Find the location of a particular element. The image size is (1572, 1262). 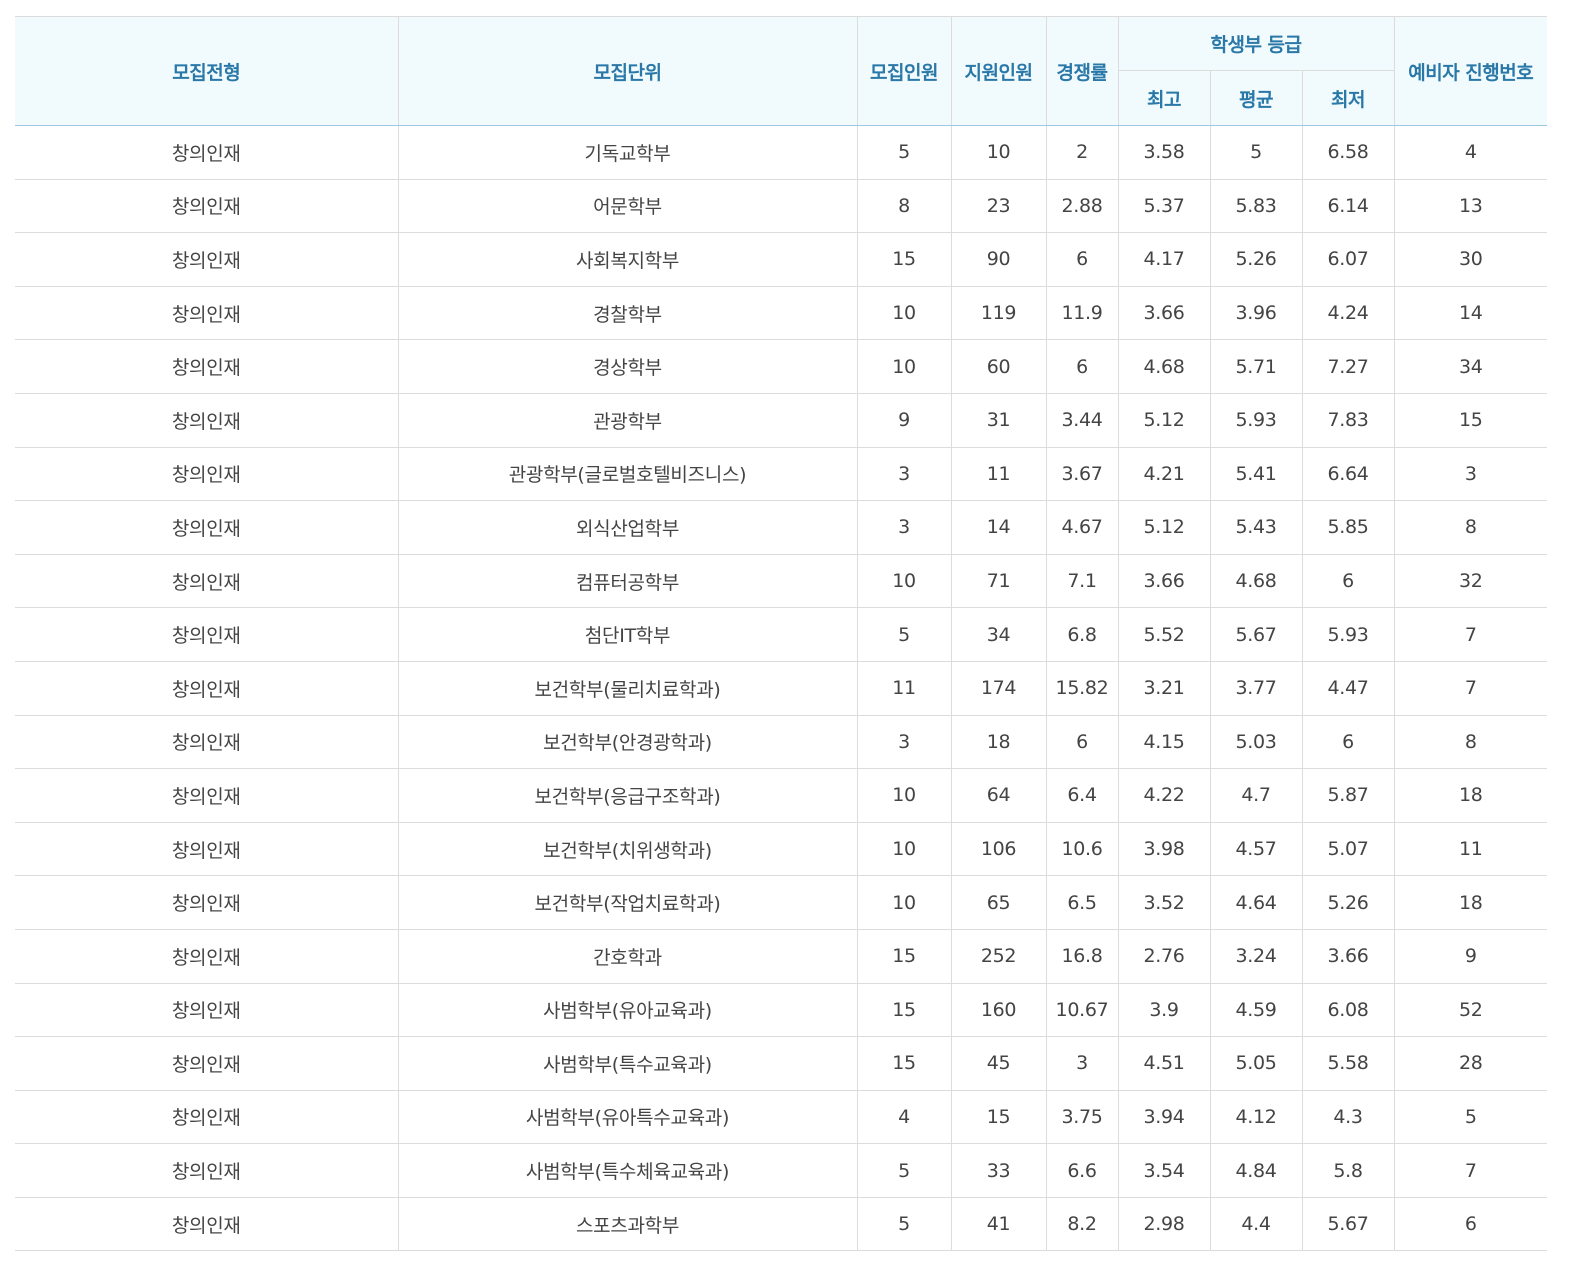

cell-applicants: 252 is located at coordinates (998, 956).